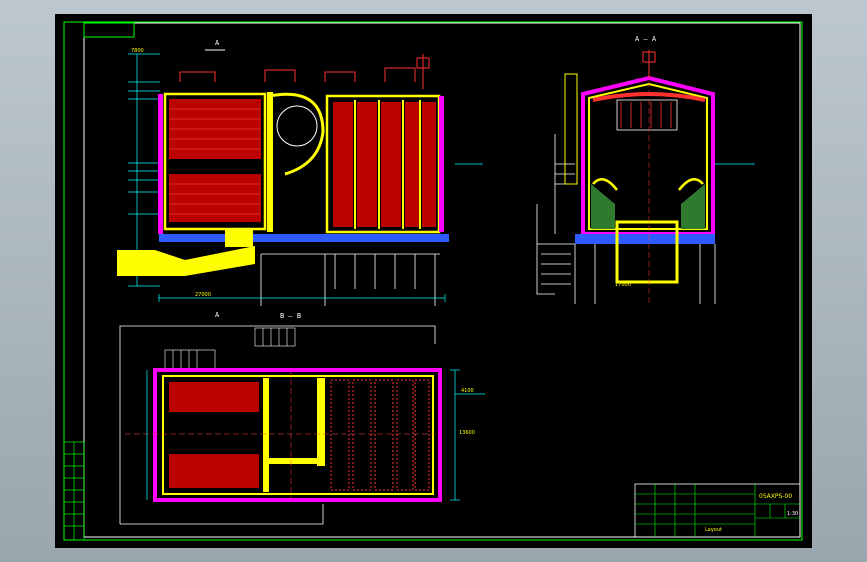  What do you see at coordinates (214, 471) in the screenshot?
I see `plan-tube-bank-bottom` at bounding box center [214, 471].